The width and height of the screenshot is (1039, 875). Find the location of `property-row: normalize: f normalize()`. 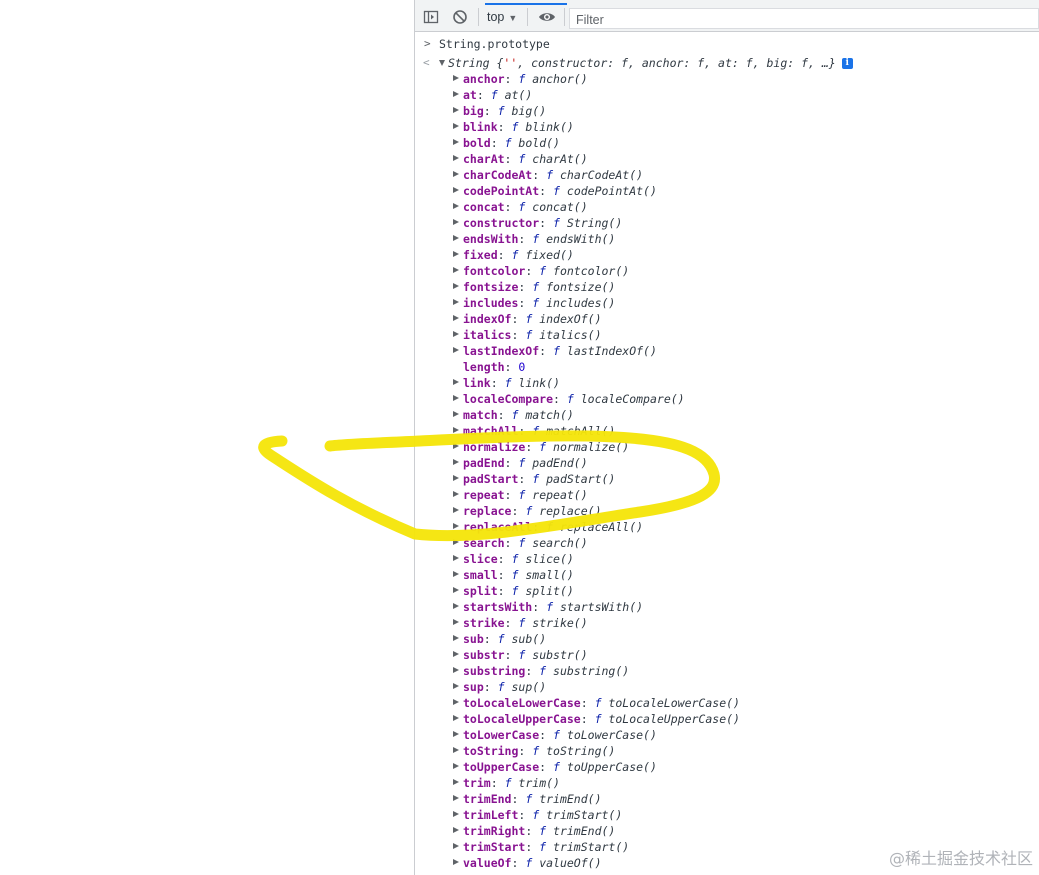

property-row: normalize: f normalize() is located at coordinates (727, 447).